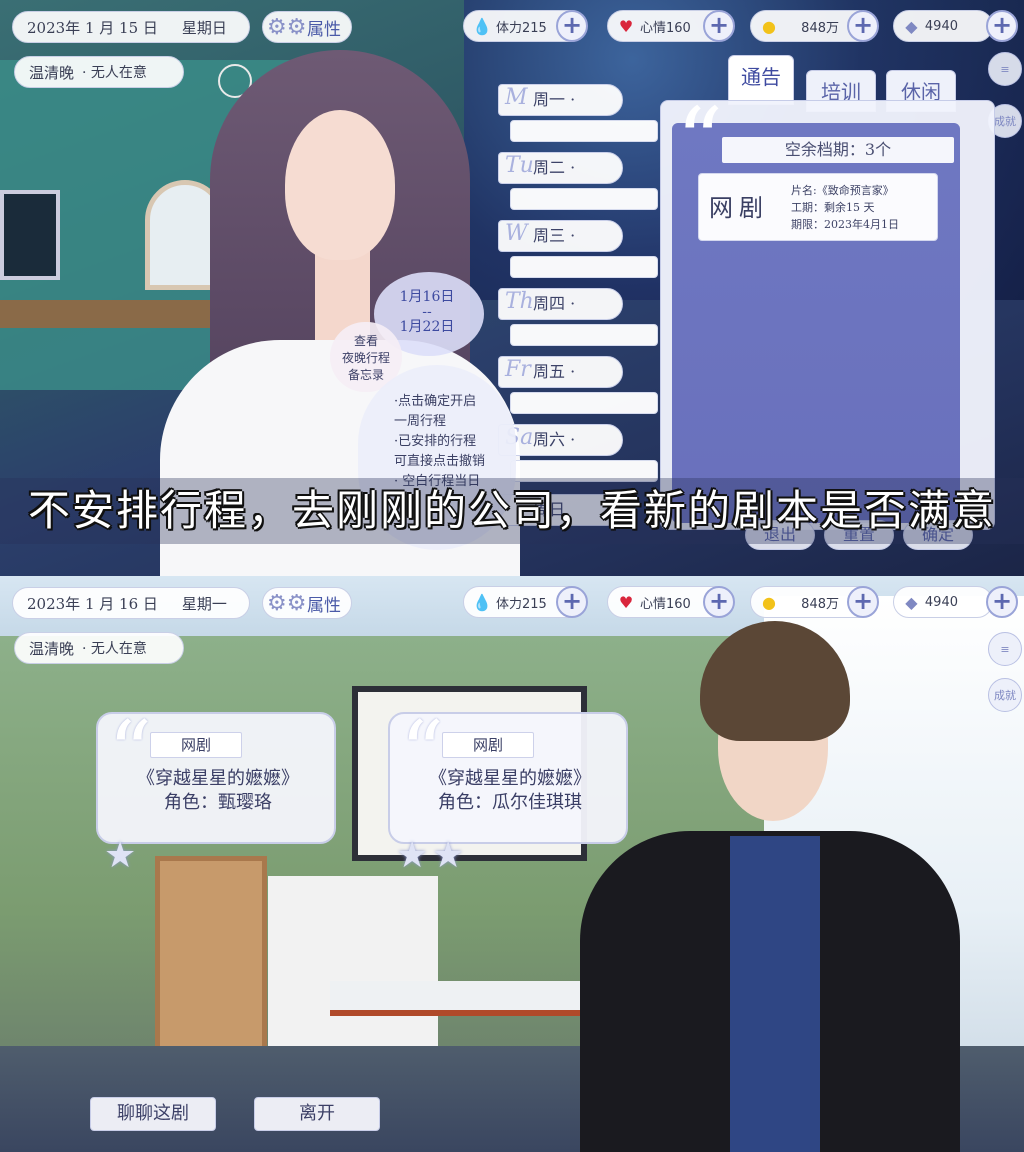 This screenshot has width=1024, height=1152. I want to click on day-script: W, so click(516, 233).